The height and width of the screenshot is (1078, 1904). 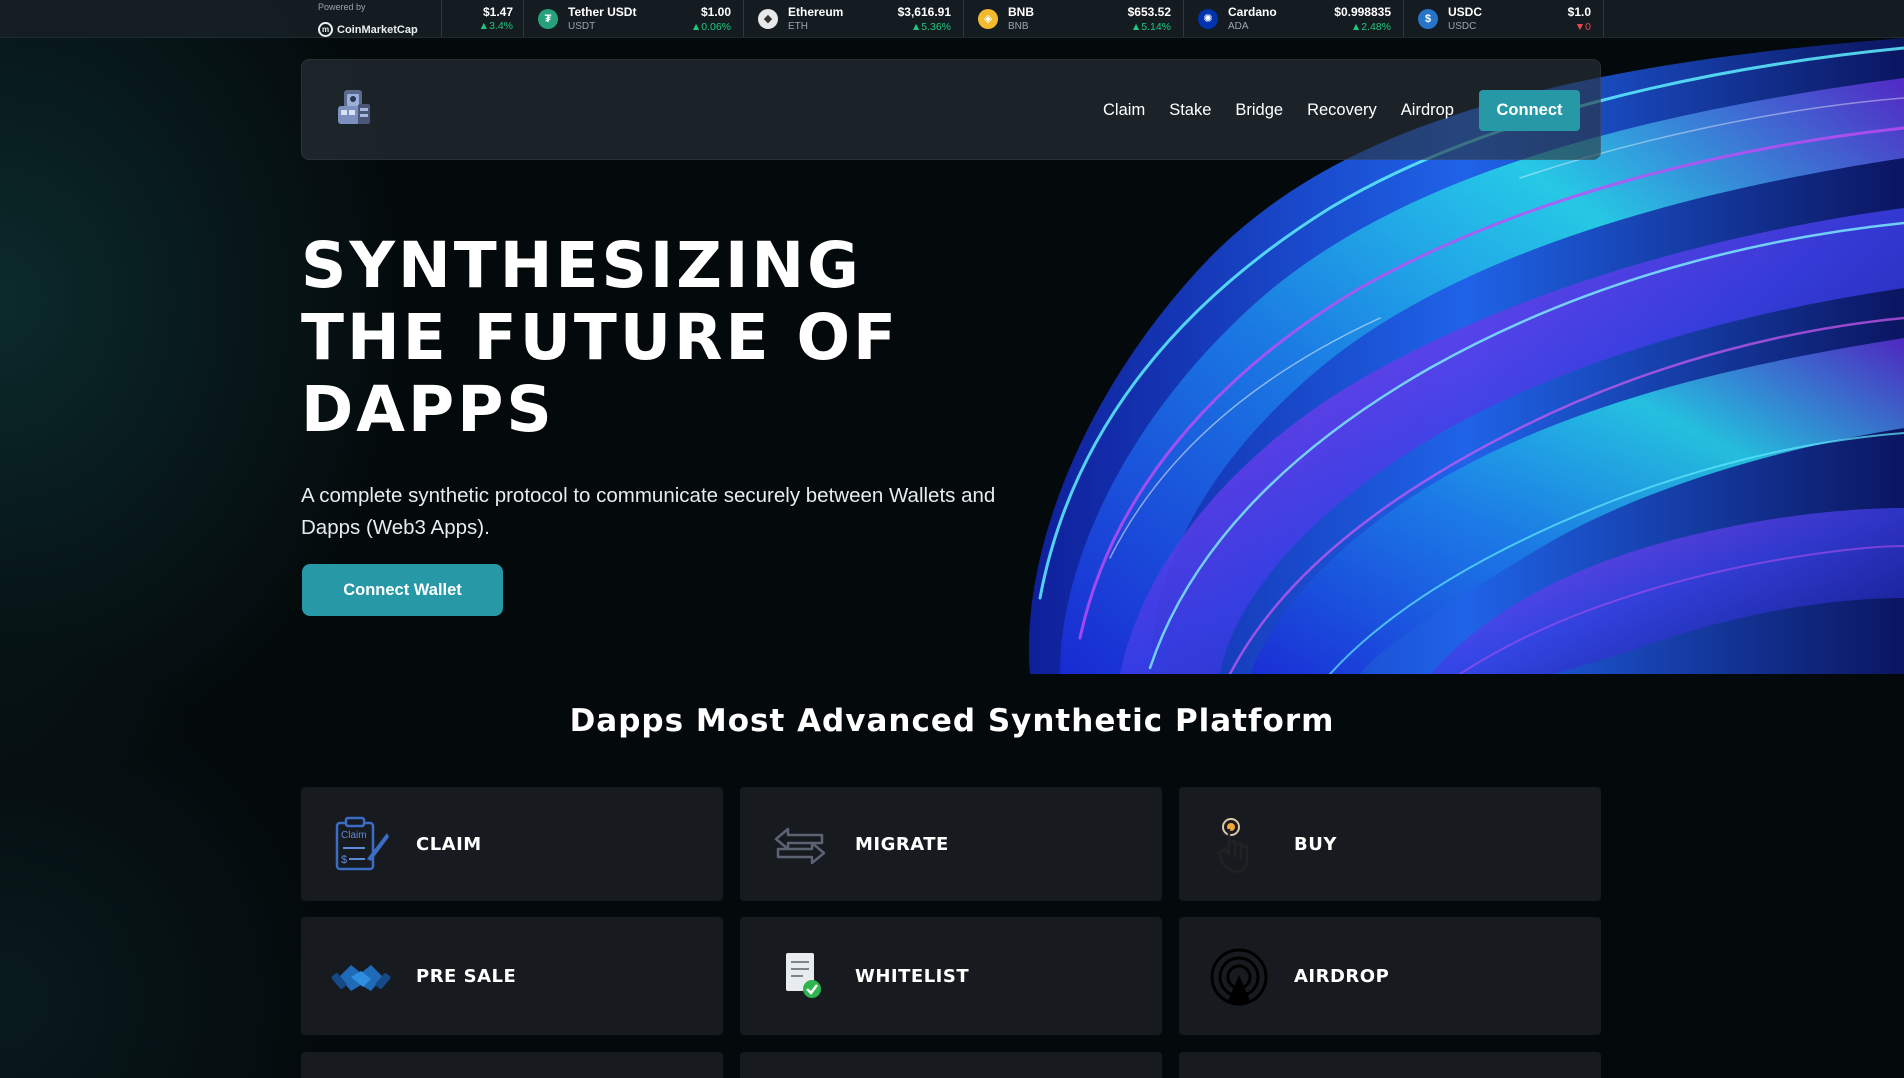 I want to click on coin-symbol: USDC, so click(x=1462, y=26).